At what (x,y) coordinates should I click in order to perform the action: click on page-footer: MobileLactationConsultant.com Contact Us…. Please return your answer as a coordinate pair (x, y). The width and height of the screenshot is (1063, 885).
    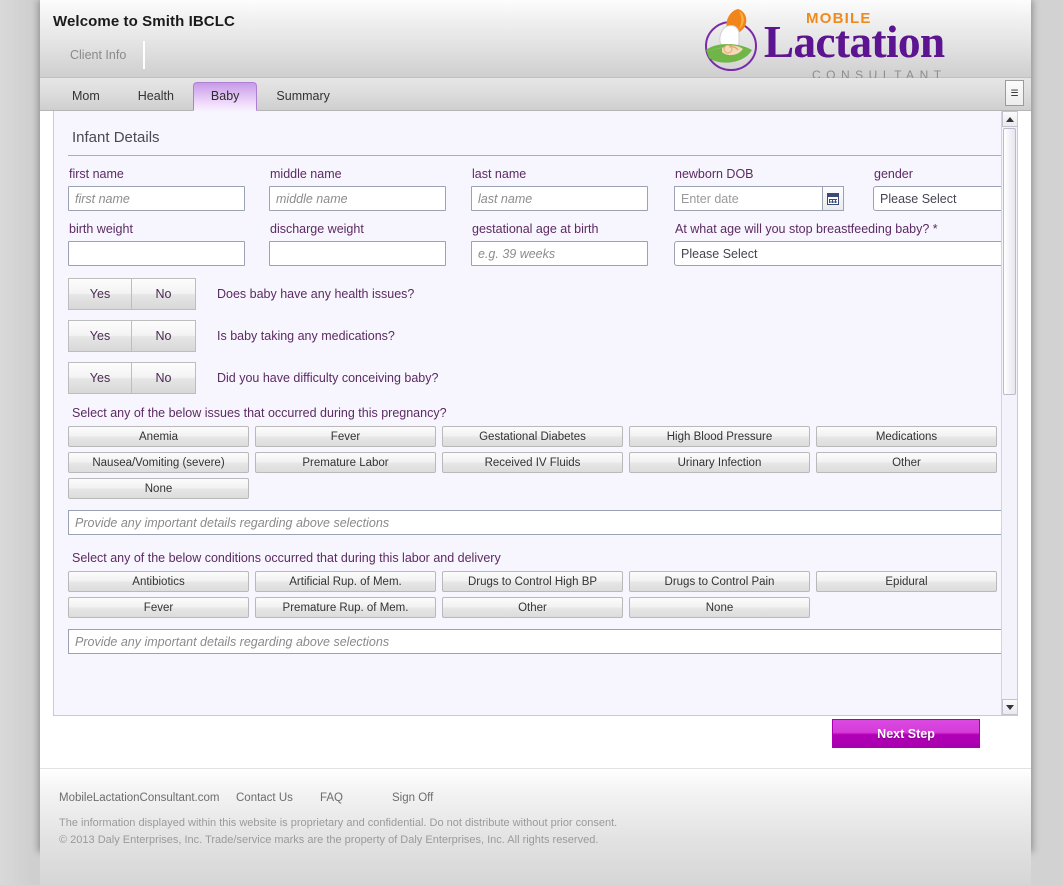
    Looking at the image, I should click on (535, 826).